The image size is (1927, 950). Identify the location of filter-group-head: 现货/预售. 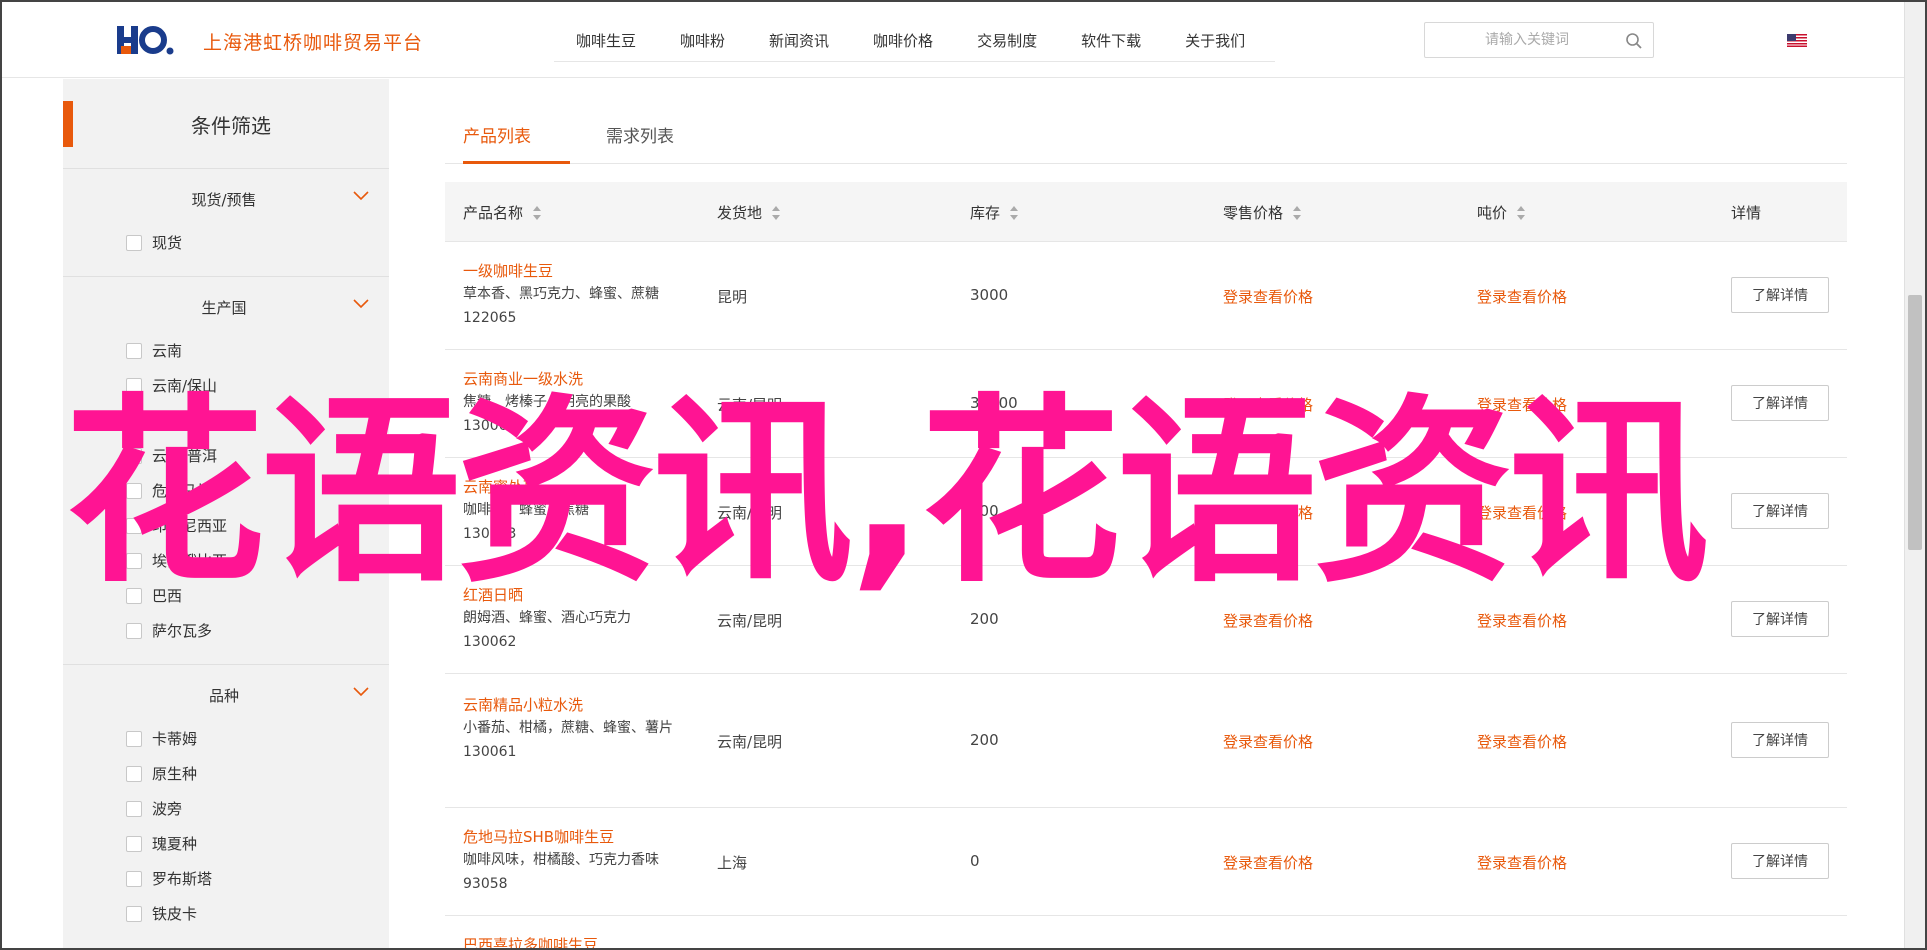
(226, 197).